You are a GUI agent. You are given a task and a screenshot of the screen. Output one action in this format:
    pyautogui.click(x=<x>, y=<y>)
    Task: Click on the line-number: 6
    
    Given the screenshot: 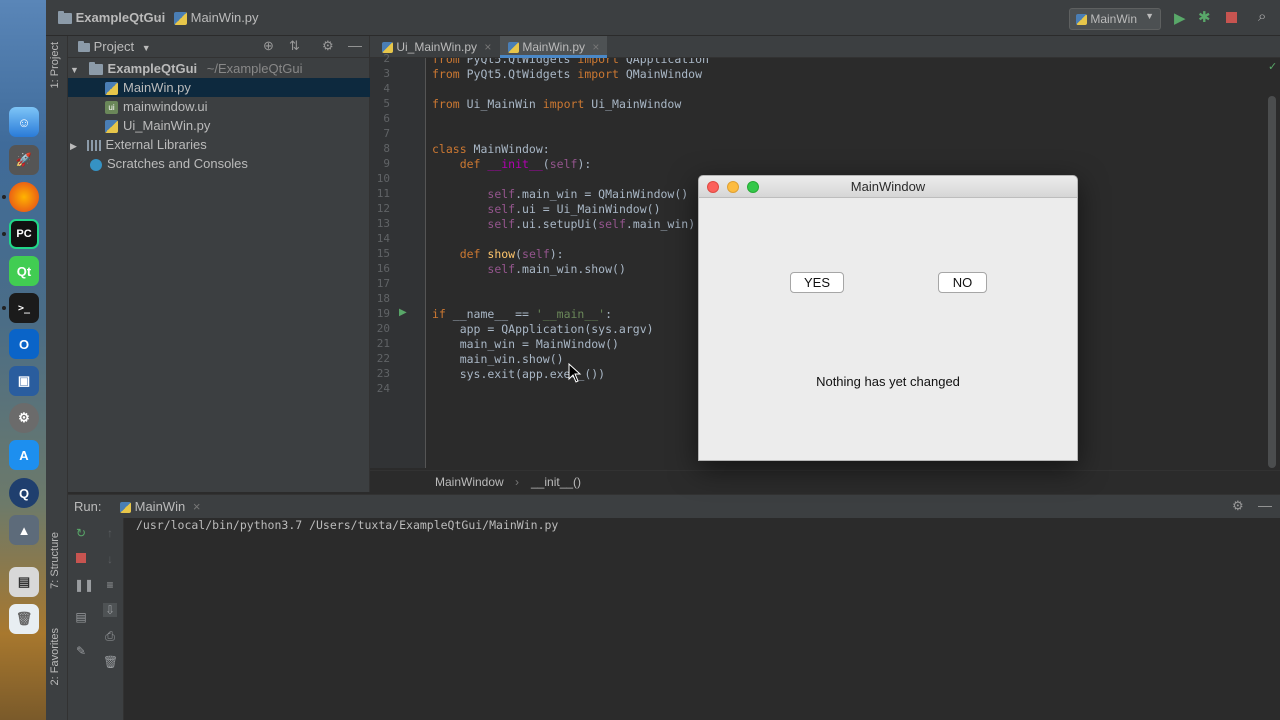 What is the action you would take?
    pyautogui.click(x=386, y=118)
    